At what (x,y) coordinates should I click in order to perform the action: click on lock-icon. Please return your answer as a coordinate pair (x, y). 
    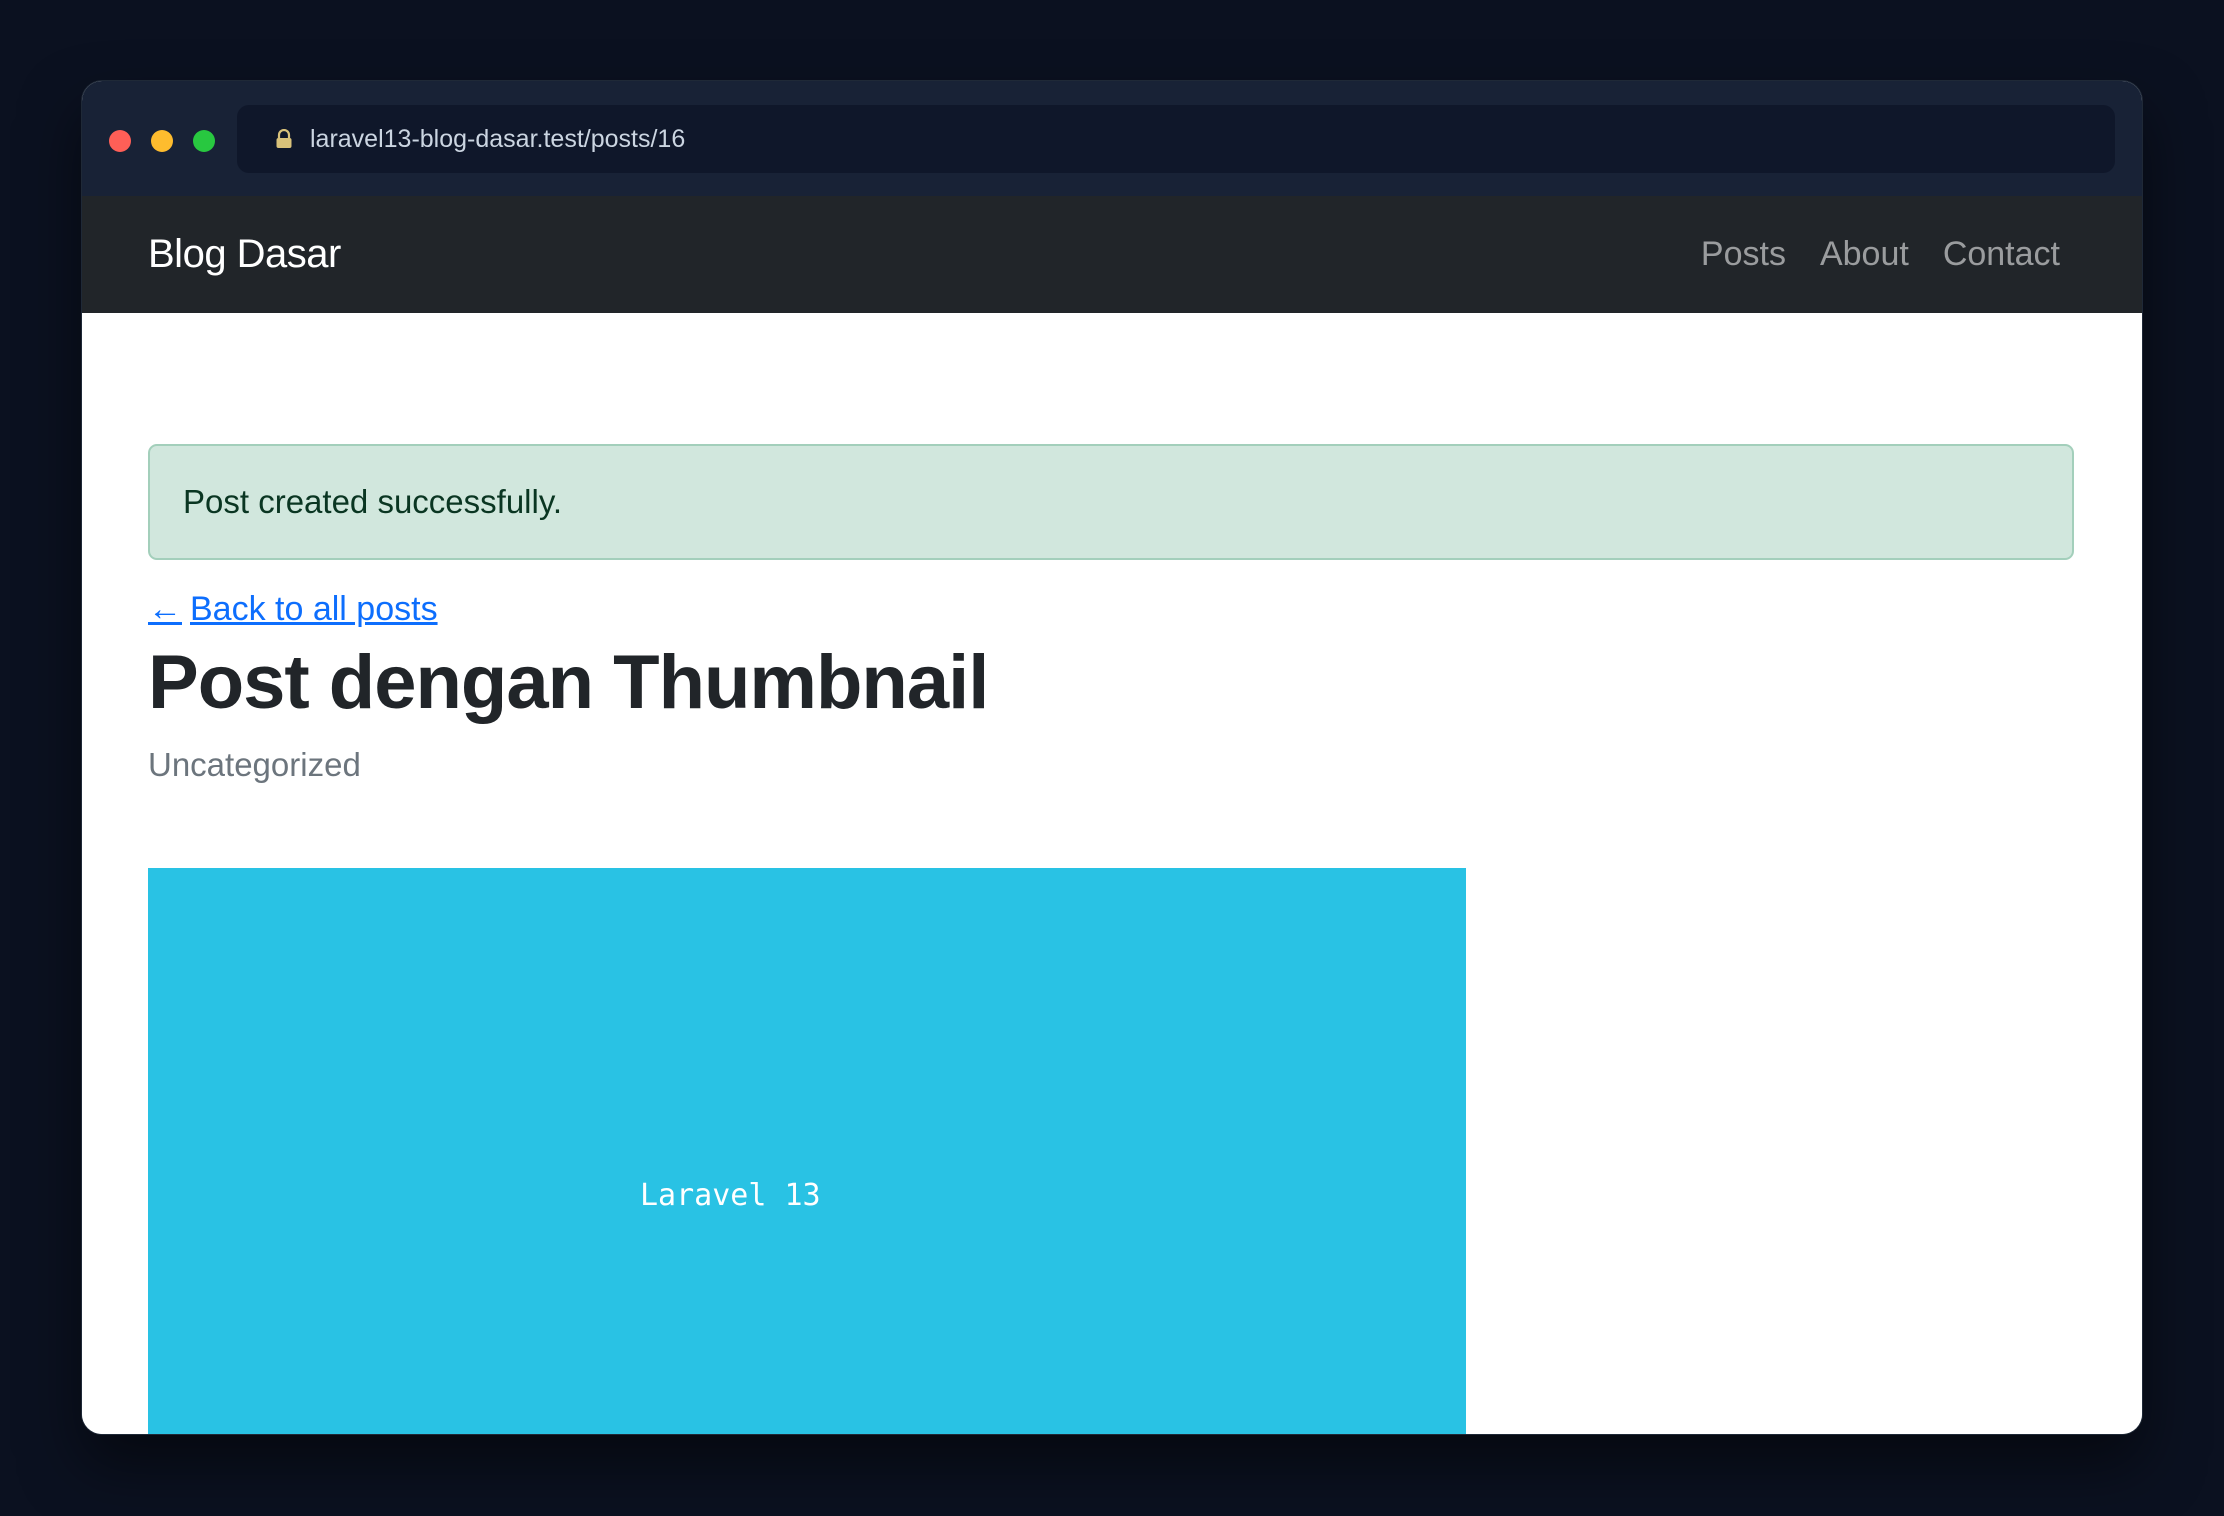
    Looking at the image, I should click on (284, 138).